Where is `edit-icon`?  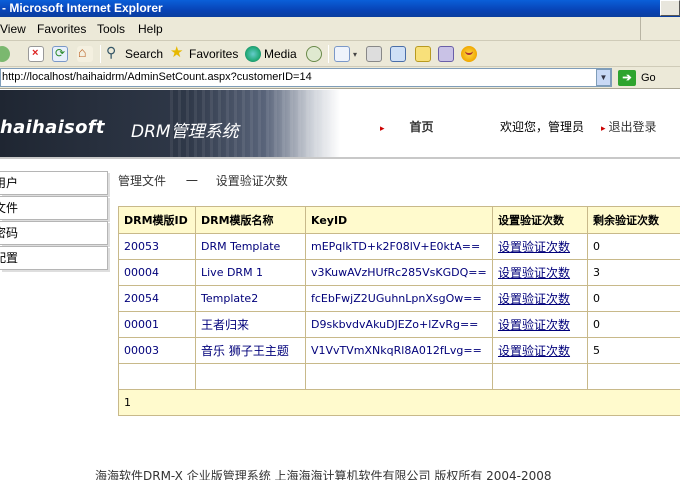
edit-icon is located at coordinates (398, 54).